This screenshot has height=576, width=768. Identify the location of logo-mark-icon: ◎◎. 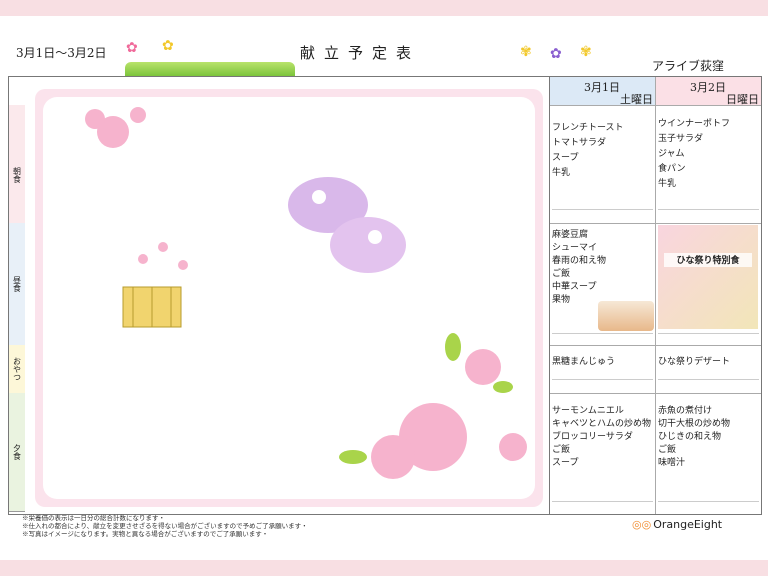
(642, 524).